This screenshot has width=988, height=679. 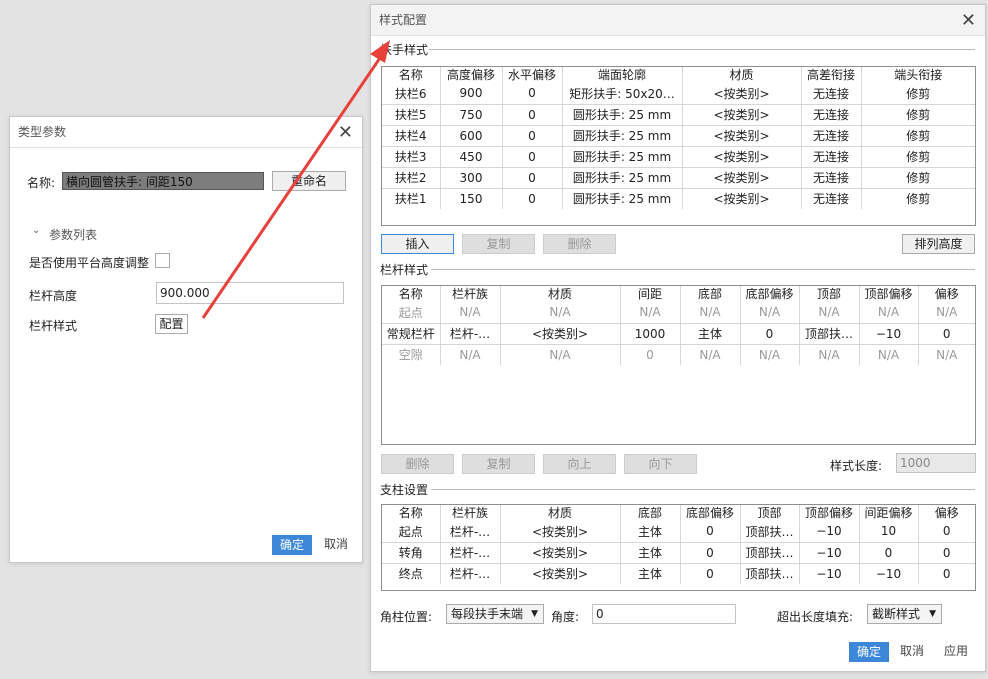 I want to click on arrow-head, so click(x=380, y=51).